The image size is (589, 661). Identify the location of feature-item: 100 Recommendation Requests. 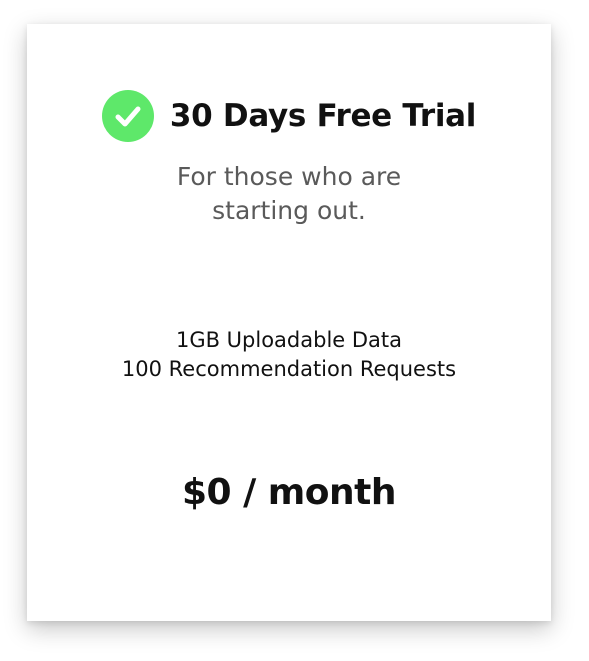
(289, 369).